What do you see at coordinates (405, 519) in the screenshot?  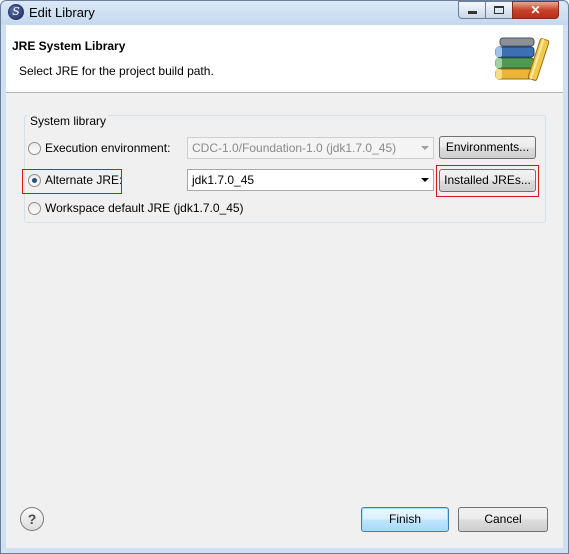 I see `finish-button: Finish` at bounding box center [405, 519].